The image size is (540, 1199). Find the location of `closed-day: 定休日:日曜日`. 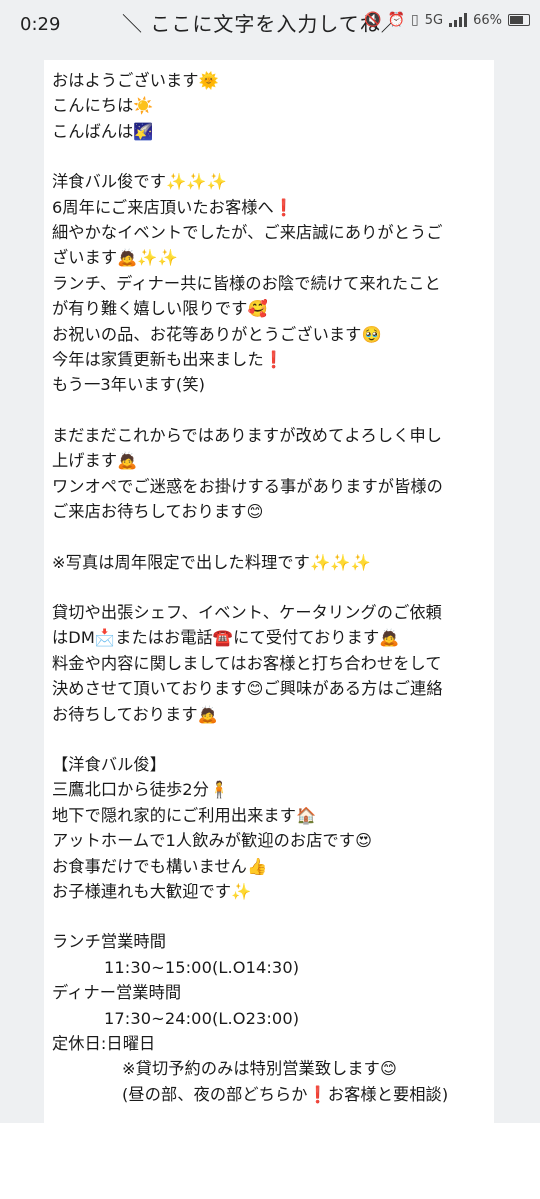

closed-day: 定休日:日曜日 is located at coordinates (104, 1043).